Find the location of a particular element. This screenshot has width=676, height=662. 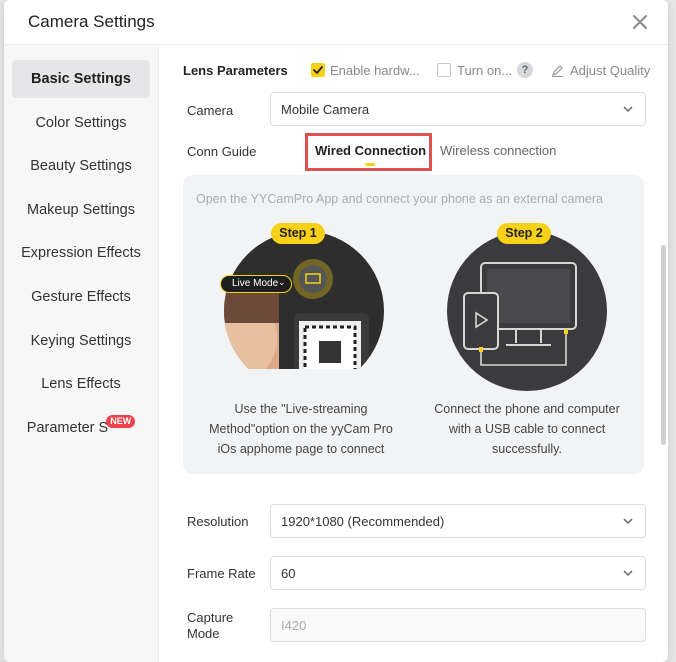

sidebar-item-beauty-settings: Beauty Settings is located at coordinates (81, 166).